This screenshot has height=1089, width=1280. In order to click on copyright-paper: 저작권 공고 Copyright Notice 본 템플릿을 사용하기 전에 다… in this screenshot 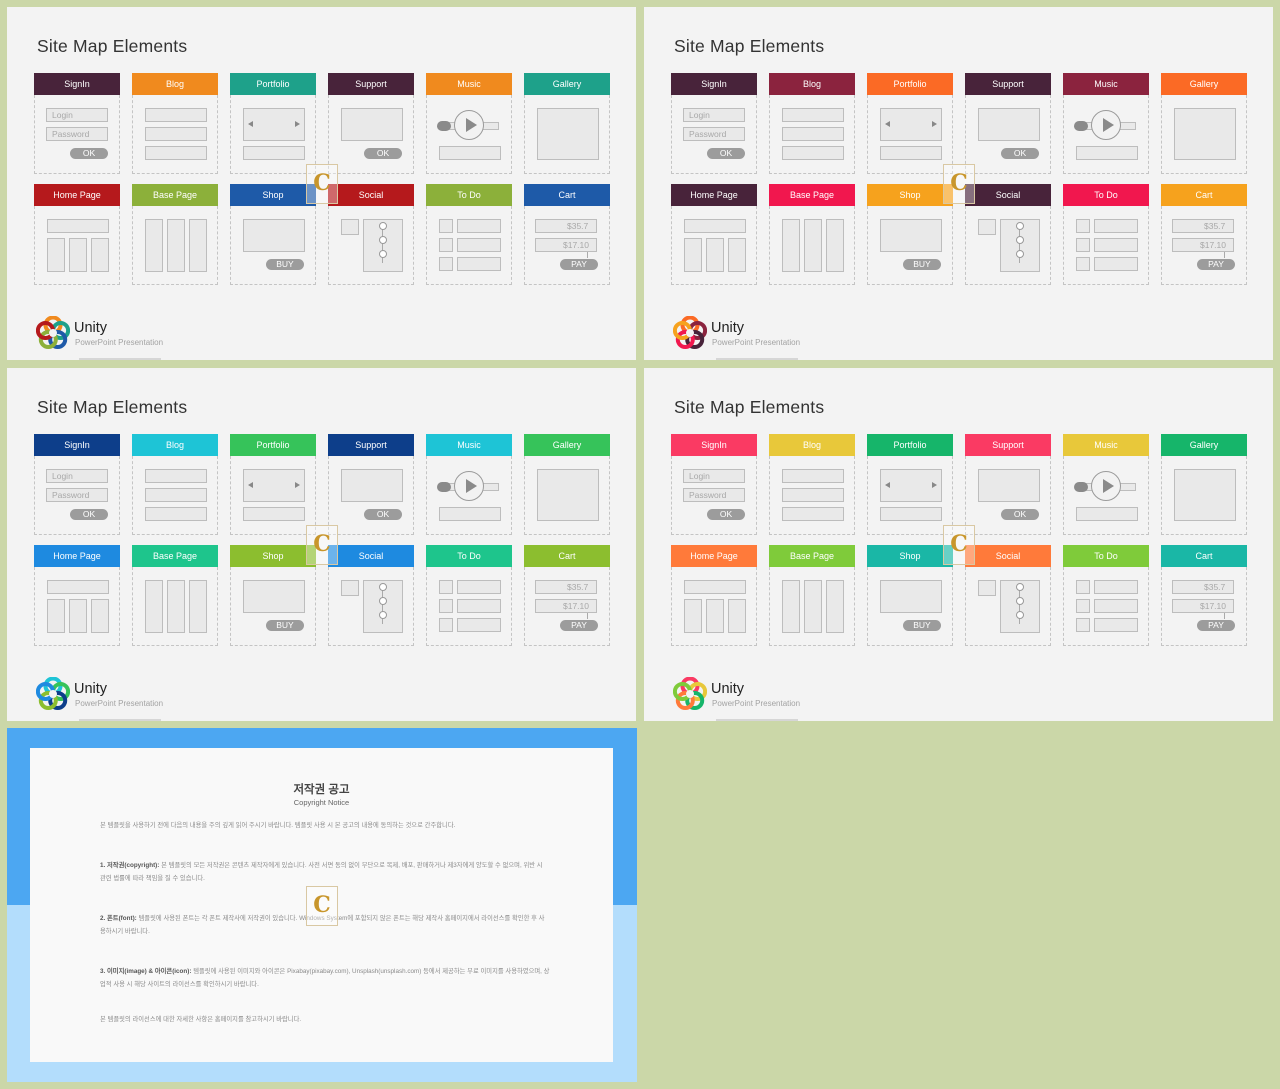, I will do `click(321, 905)`.